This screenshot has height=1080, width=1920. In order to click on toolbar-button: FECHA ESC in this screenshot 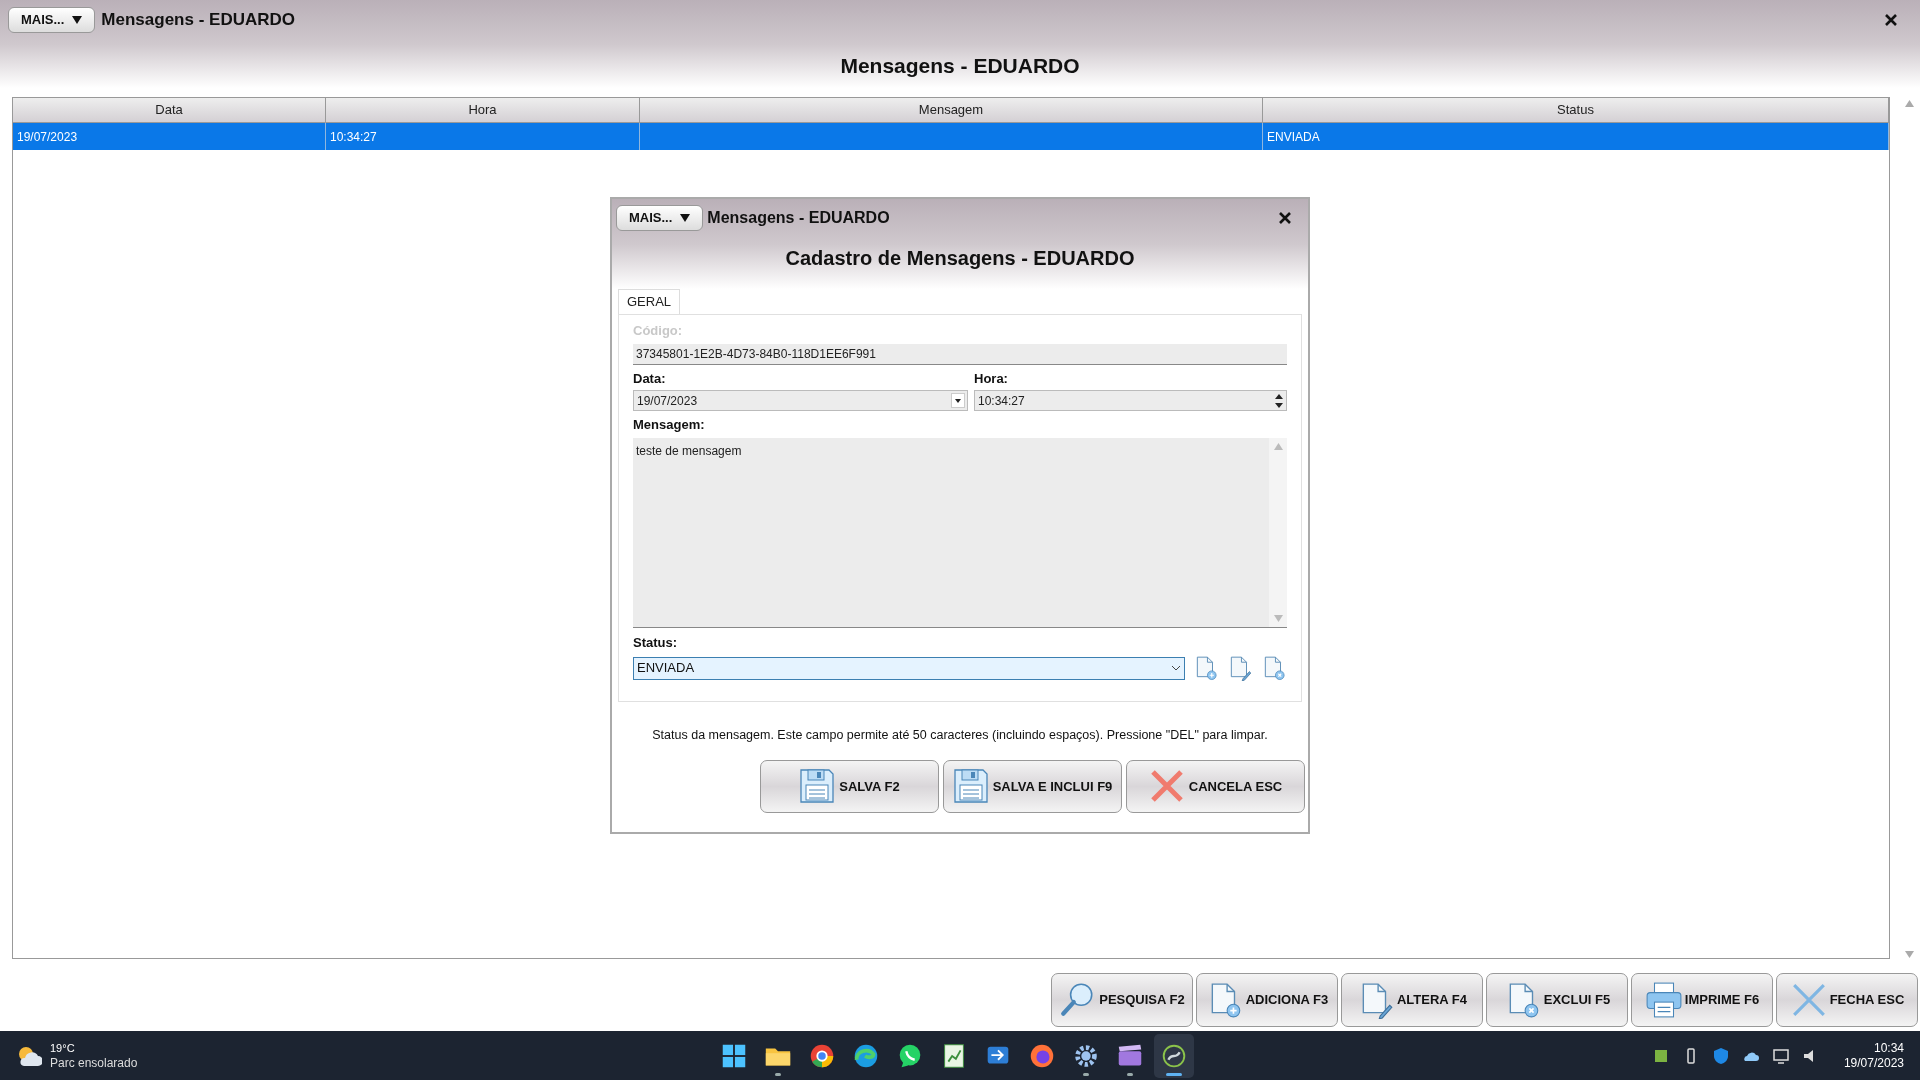, I will do `click(1847, 1000)`.